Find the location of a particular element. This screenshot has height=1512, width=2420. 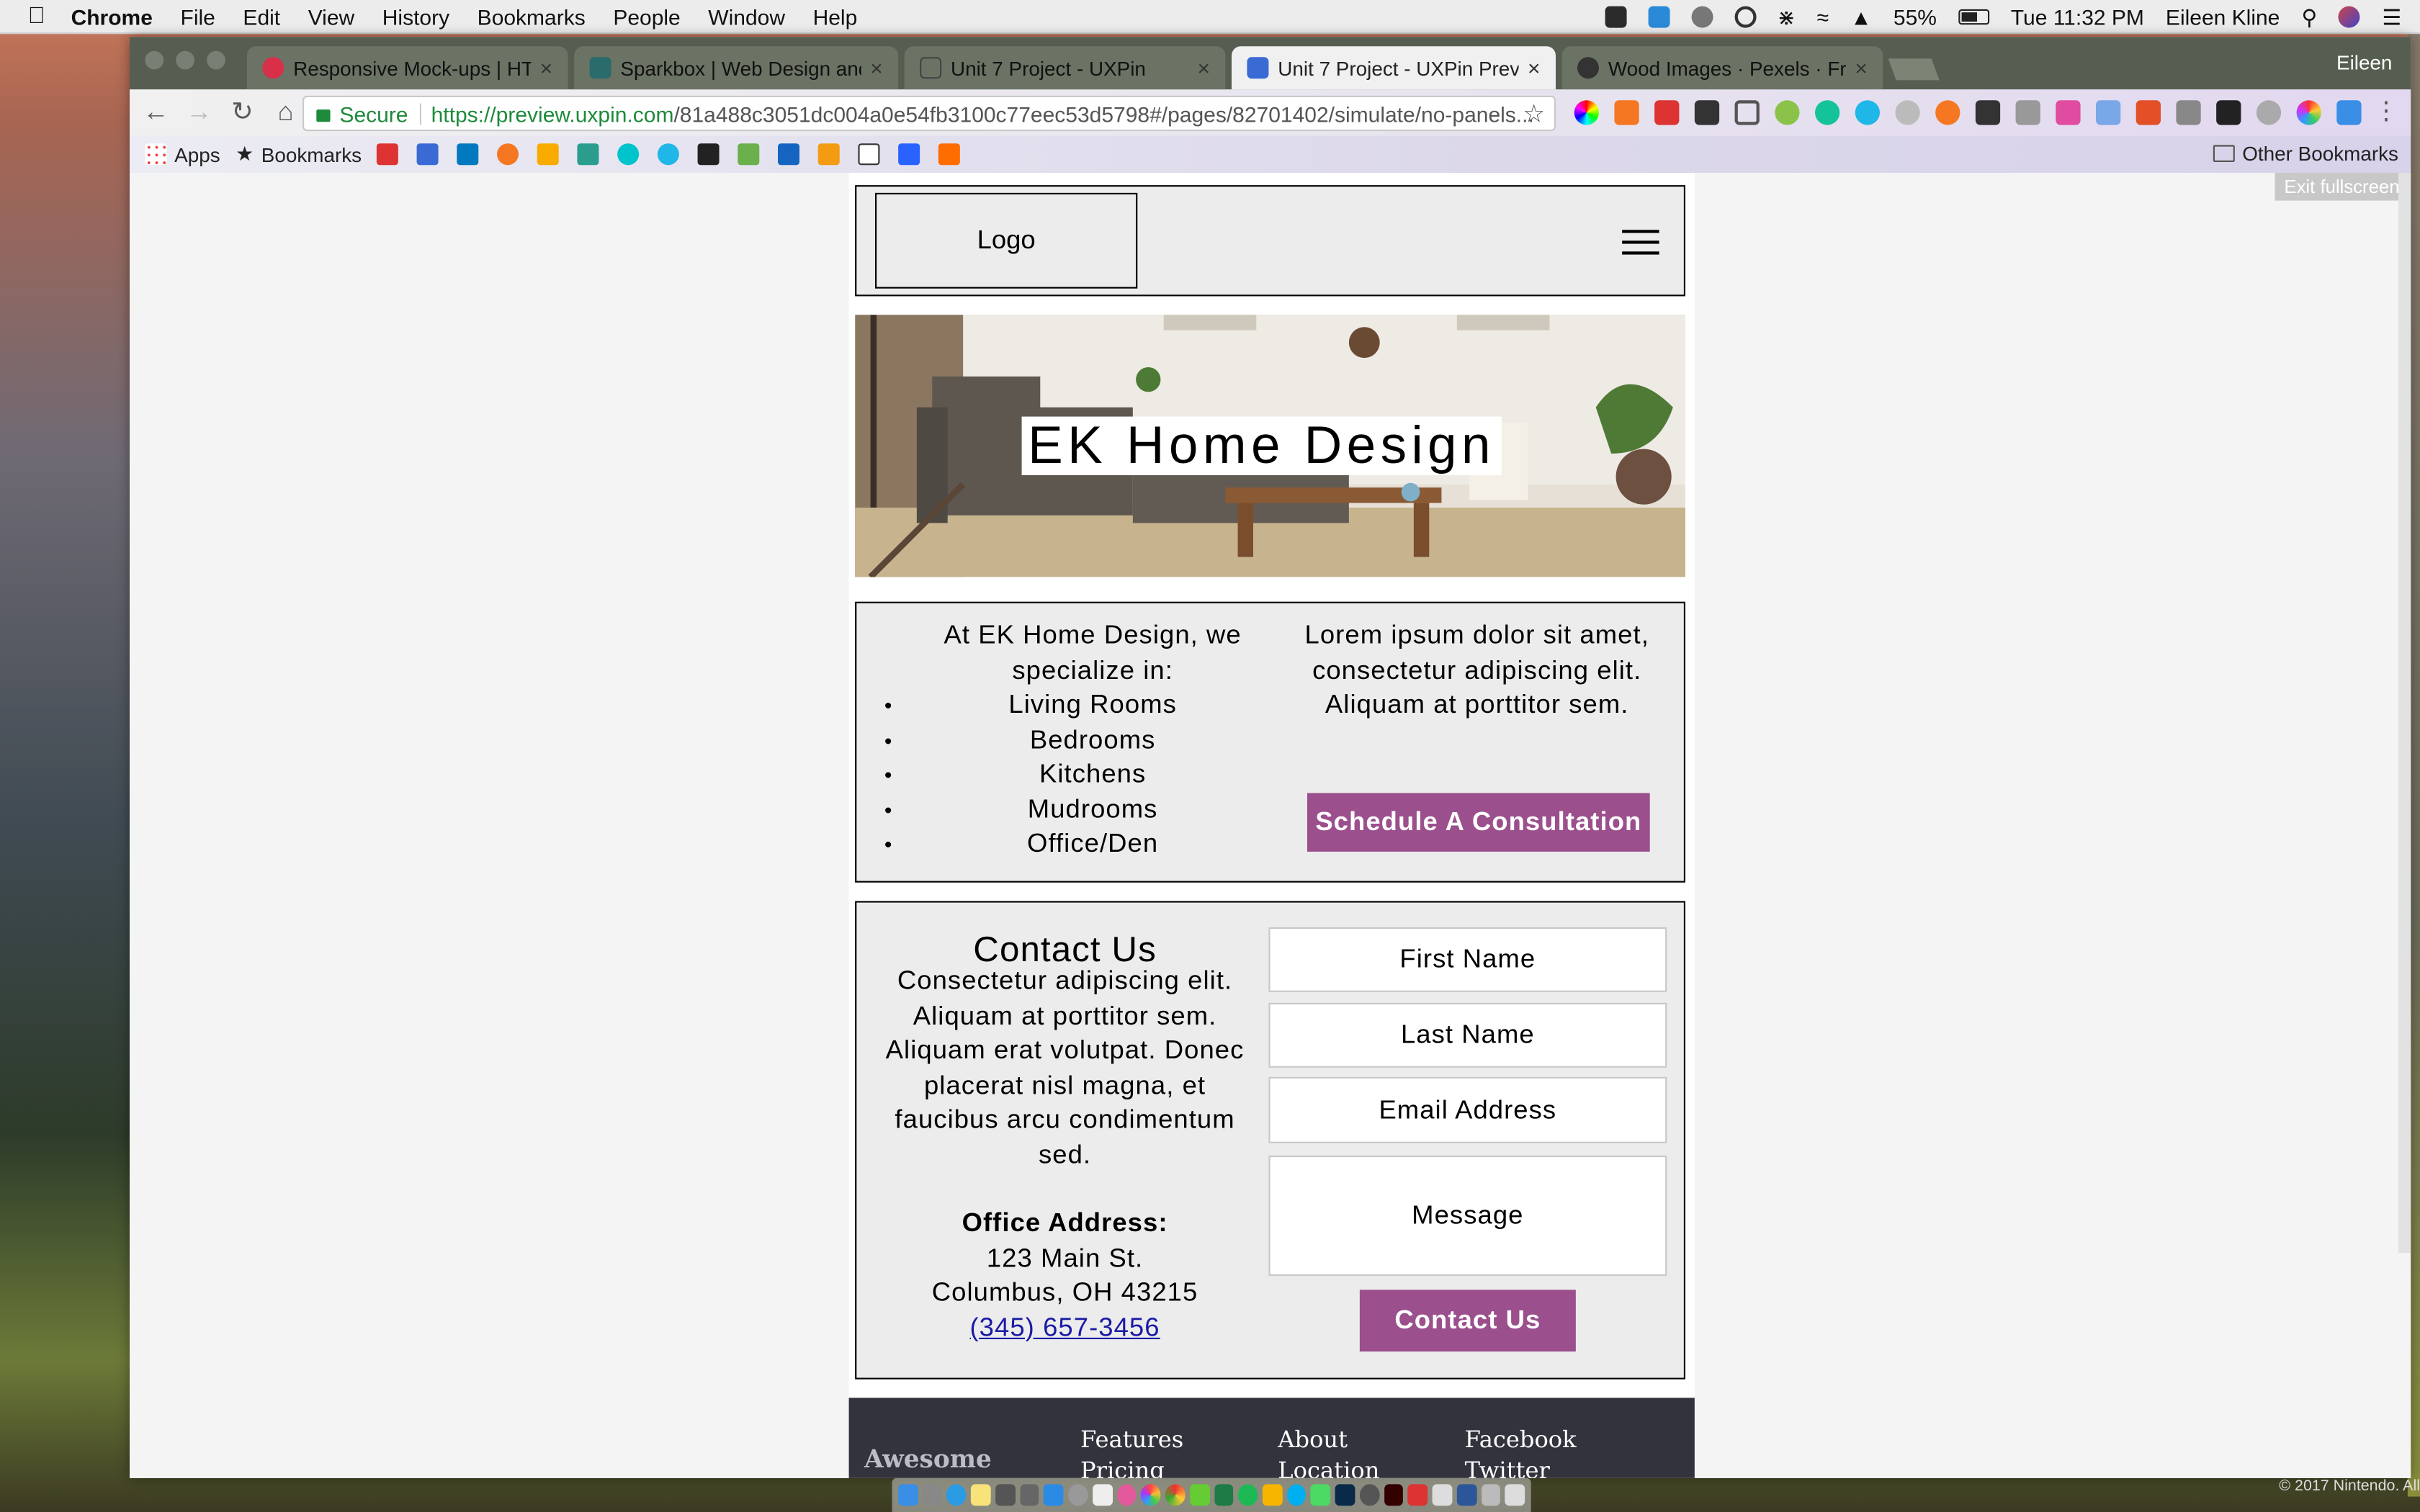

sketch-icon is located at coordinates (1272, 1495).